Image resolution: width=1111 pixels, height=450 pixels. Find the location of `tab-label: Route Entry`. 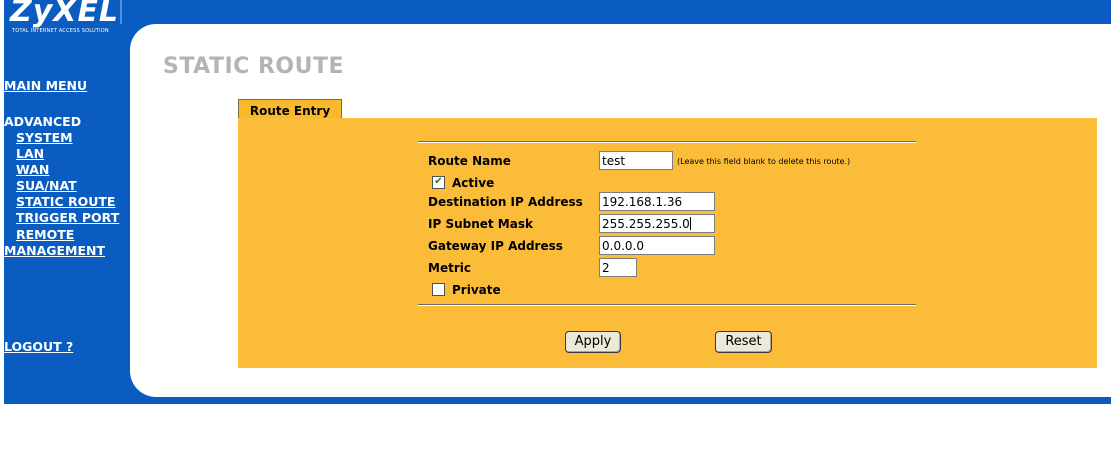

tab-label: Route Entry is located at coordinates (290, 111).